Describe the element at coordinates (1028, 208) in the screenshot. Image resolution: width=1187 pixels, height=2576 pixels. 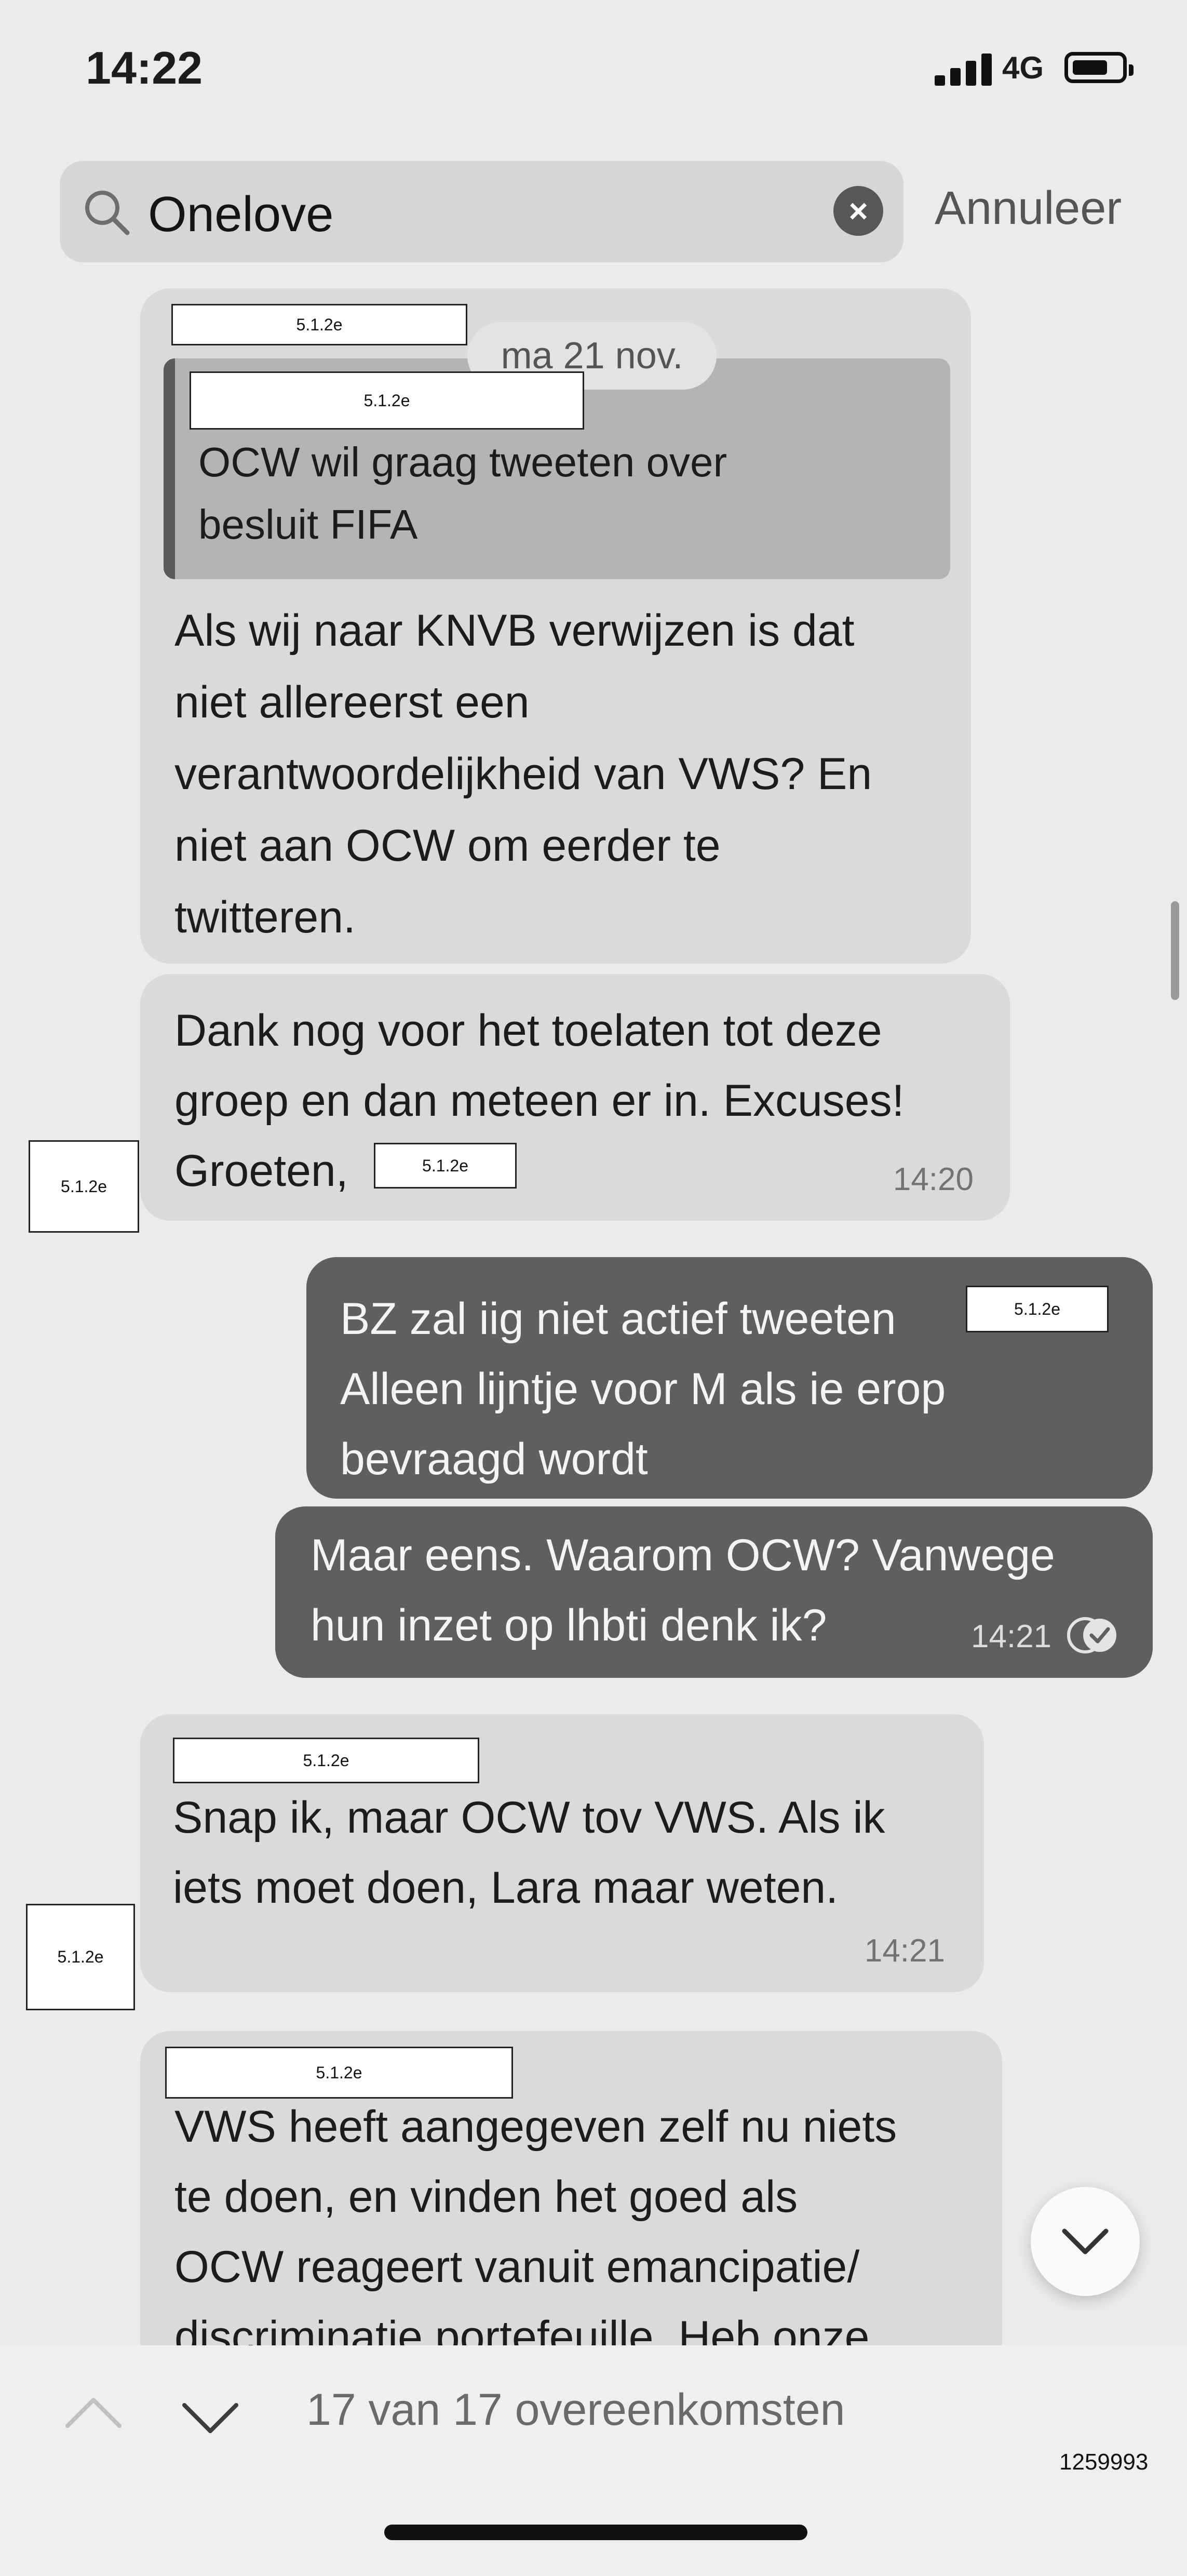
I see `cancel-button: Annuleer` at that location.